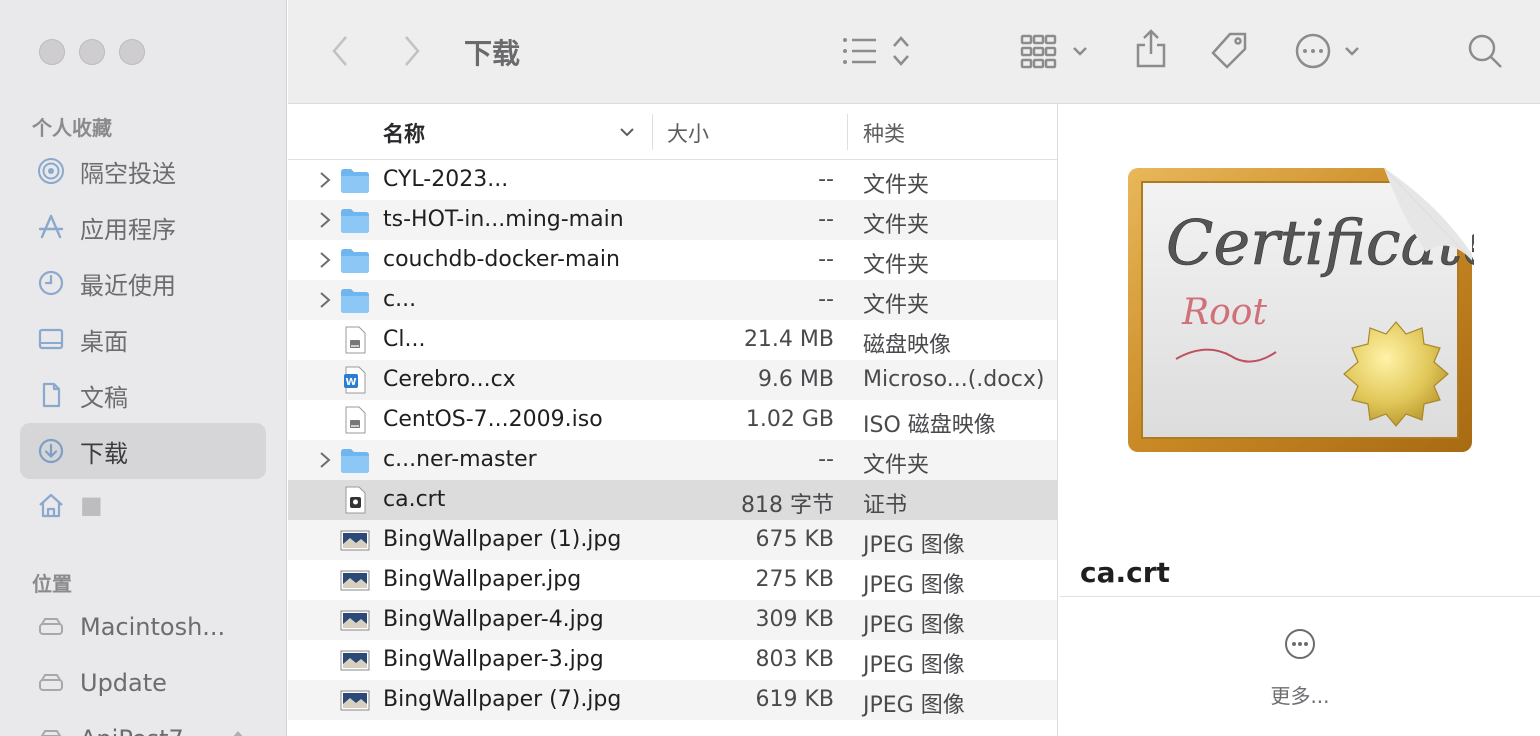 The width and height of the screenshot is (1540, 736). Describe the element at coordinates (143, 339) in the screenshot. I see `sidebar-item-desktop: 桌面` at that location.